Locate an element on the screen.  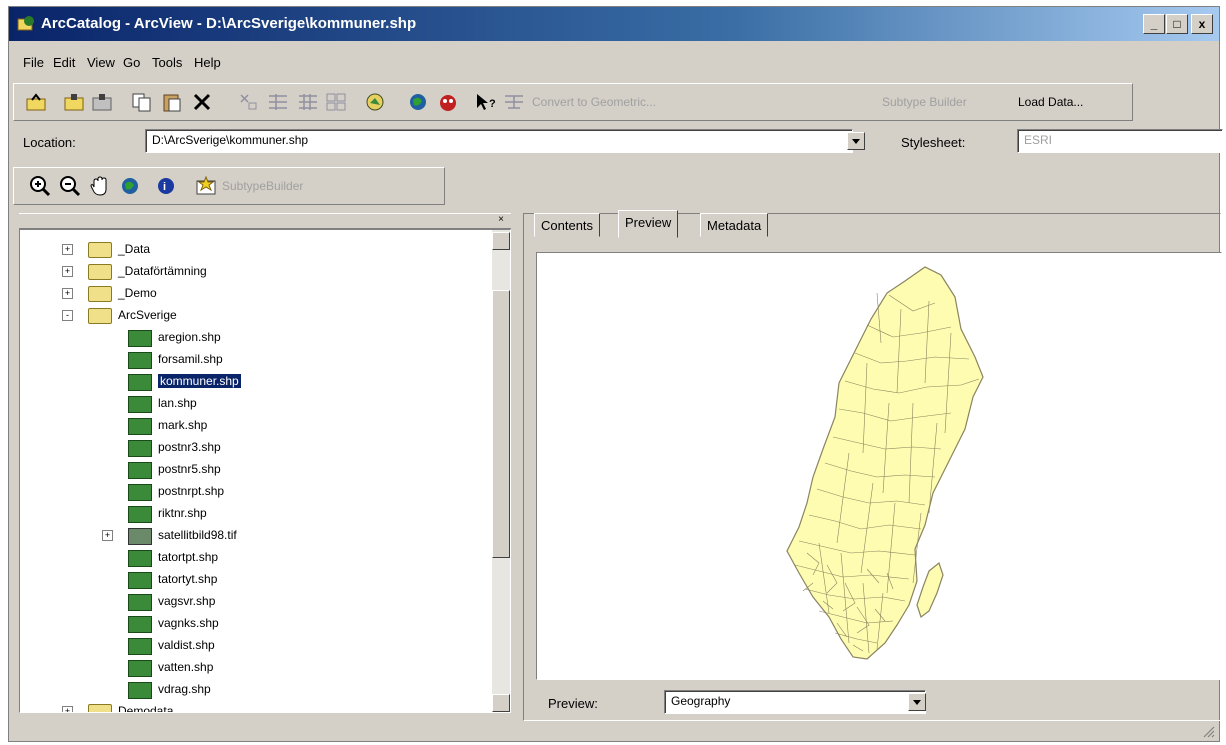
full-extent-icon is located at coordinates (130, 186).